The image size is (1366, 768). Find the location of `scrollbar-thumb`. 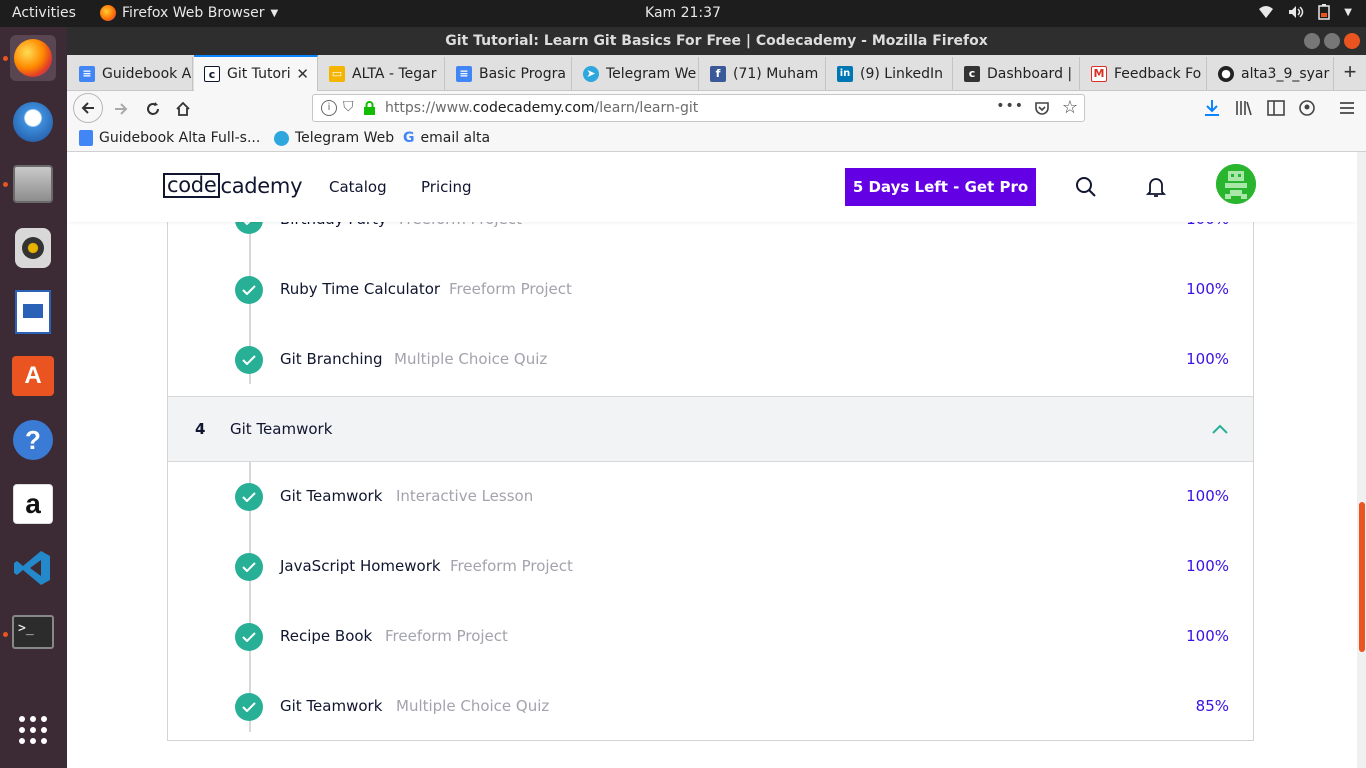

scrollbar-thumb is located at coordinates (1362, 577).